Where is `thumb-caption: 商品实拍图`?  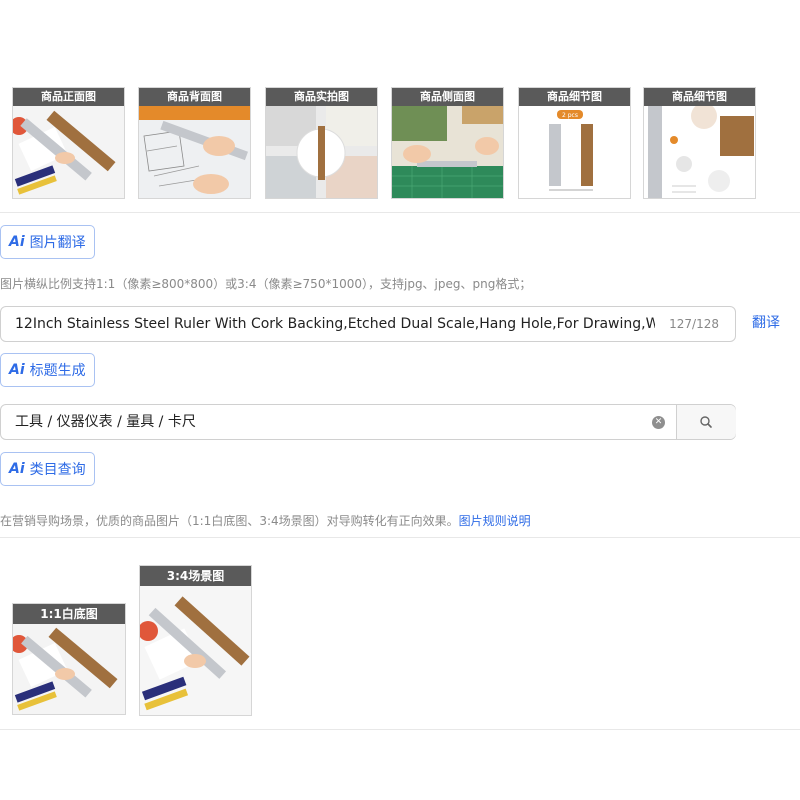
thumb-caption: 商品实拍图 is located at coordinates (321, 97).